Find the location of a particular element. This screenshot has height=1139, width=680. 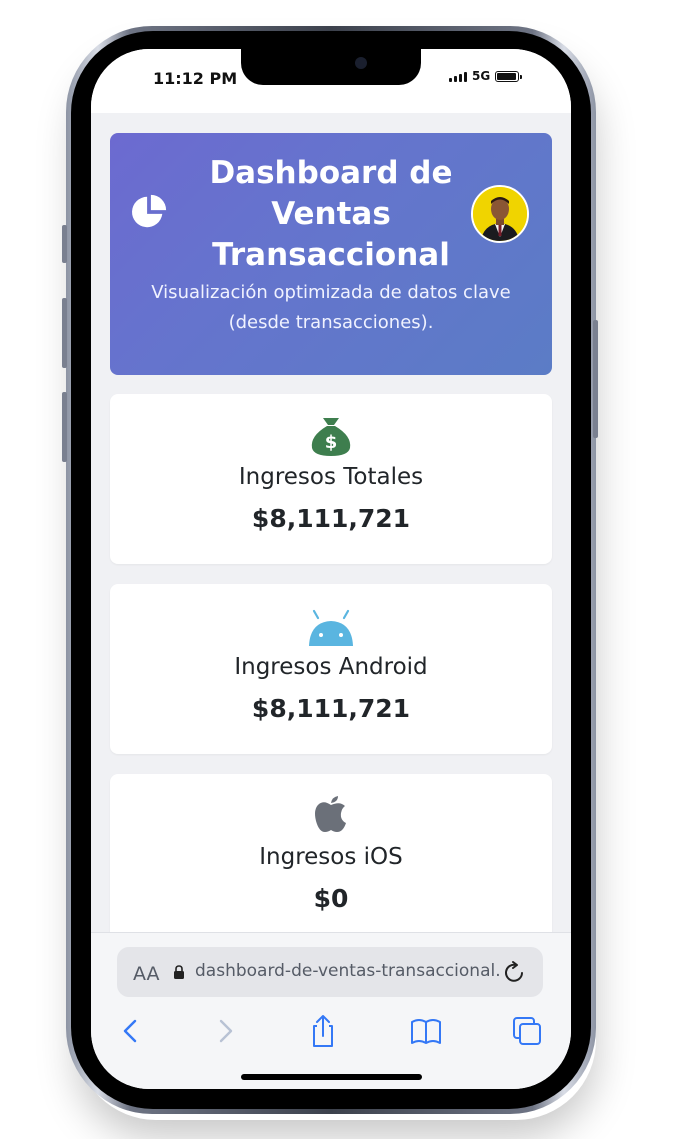

forward-icon is located at coordinates (225, 1031).